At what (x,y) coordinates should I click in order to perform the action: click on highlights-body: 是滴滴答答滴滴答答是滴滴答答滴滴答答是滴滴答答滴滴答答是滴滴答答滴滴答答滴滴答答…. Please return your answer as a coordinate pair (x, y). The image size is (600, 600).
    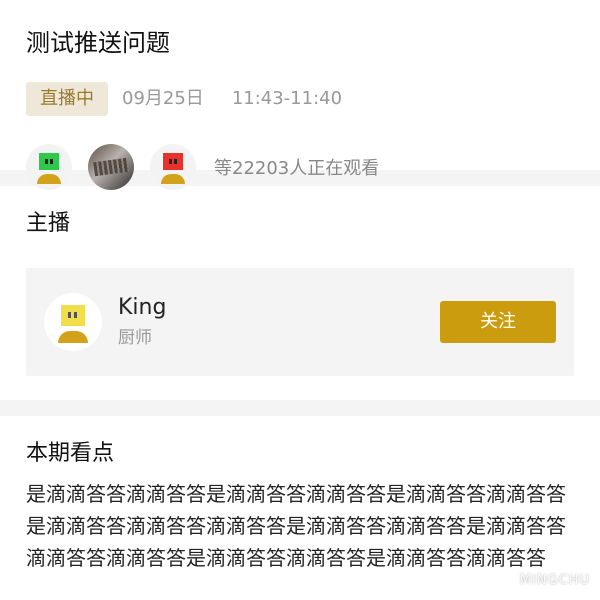
    Looking at the image, I should click on (296, 526).